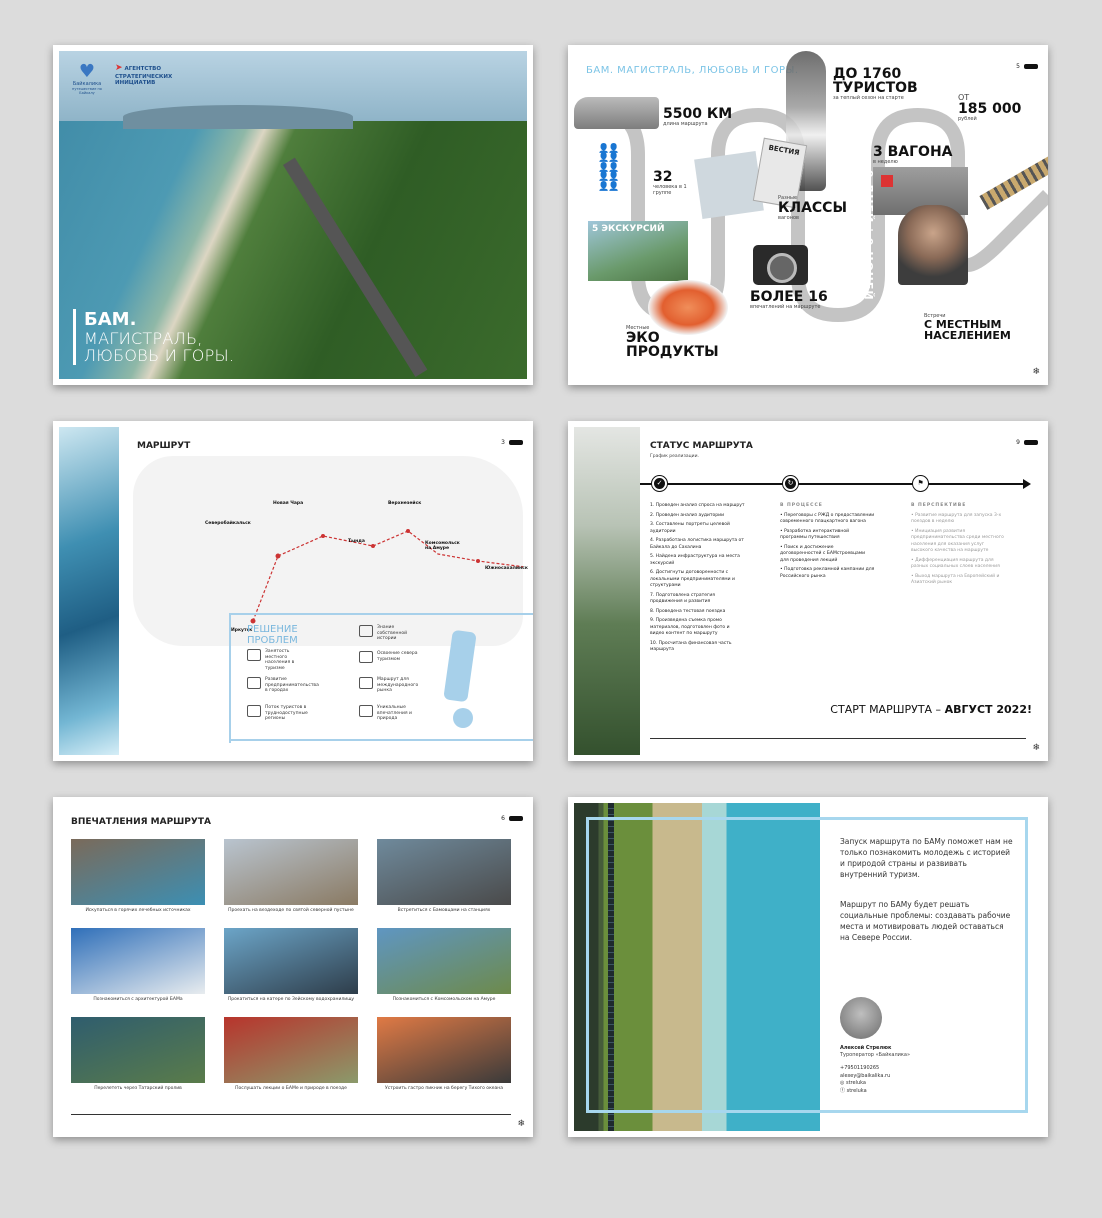  Describe the element at coordinates (701, 446) in the screenshot. I see `slide-heading: СТАТУС МАРШРУТА` at that location.